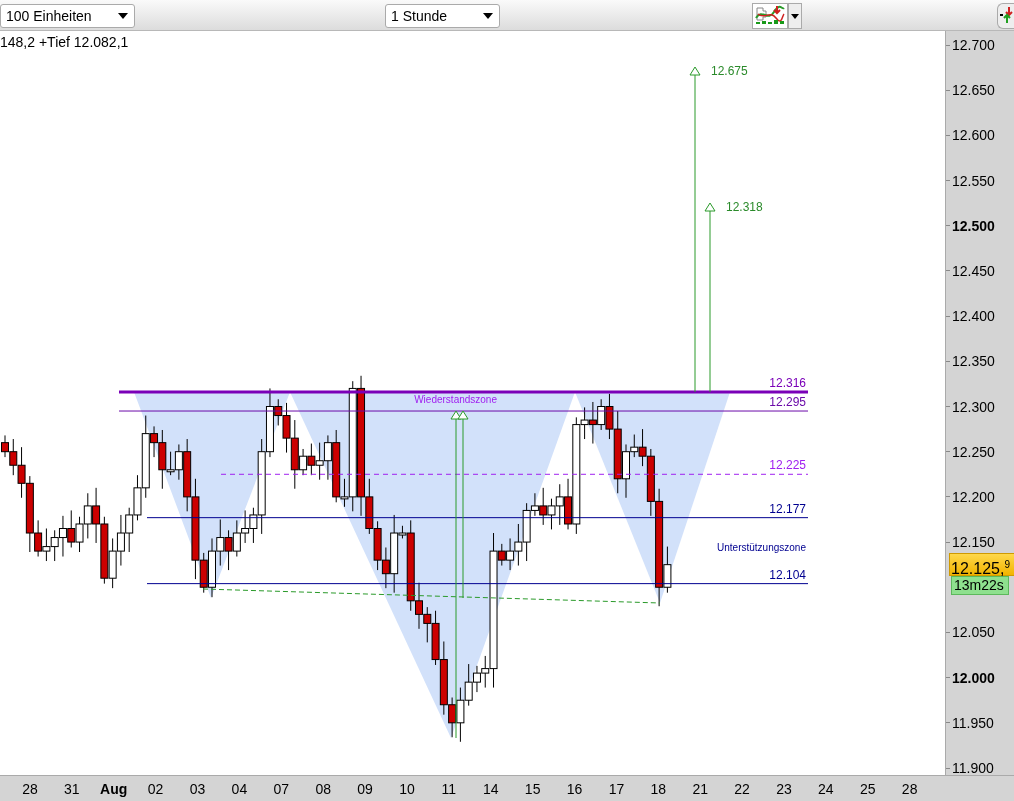  What do you see at coordinates (442, 16) in the screenshot?
I see `interval-dropdown: 1 Stunde` at bounding box center [442, 16].